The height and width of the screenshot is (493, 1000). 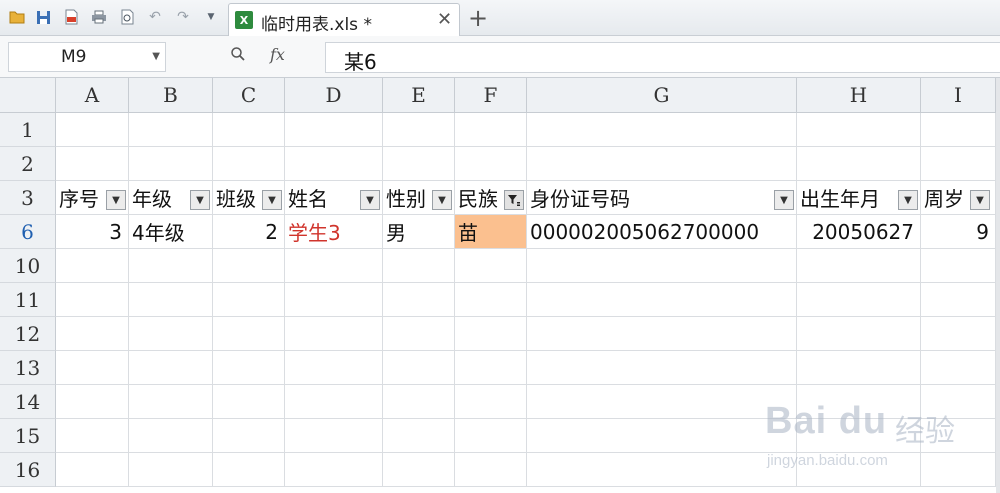 I want to click on filter-dropdown-class: ▼, so click(x=272, y=200).